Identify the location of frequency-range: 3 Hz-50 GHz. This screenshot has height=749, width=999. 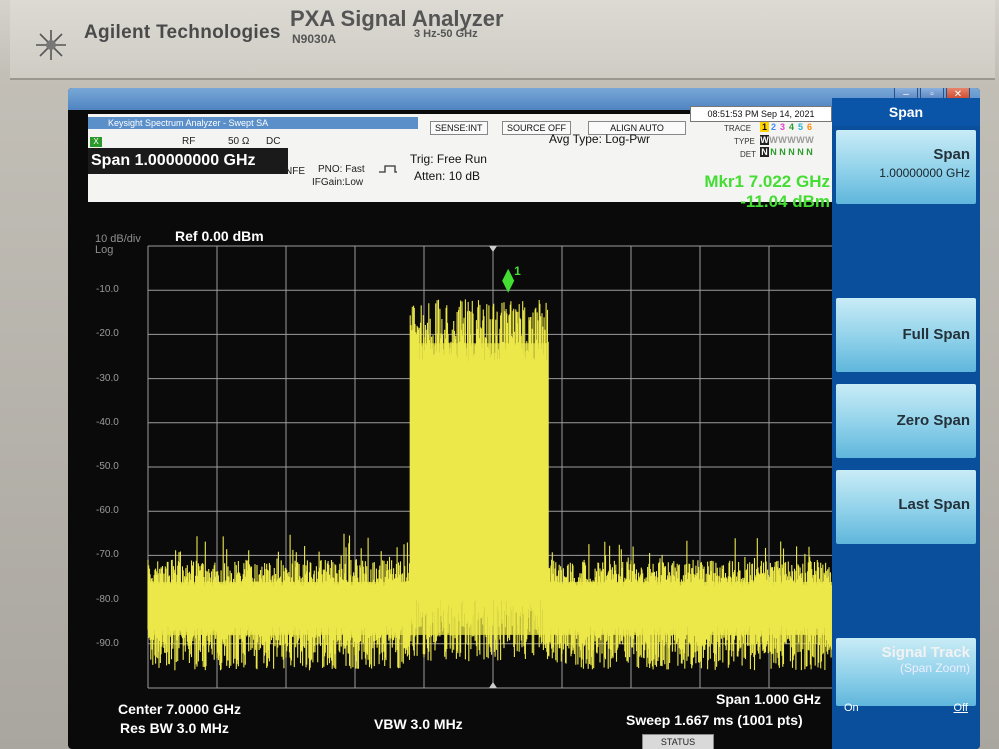
(446, 34).